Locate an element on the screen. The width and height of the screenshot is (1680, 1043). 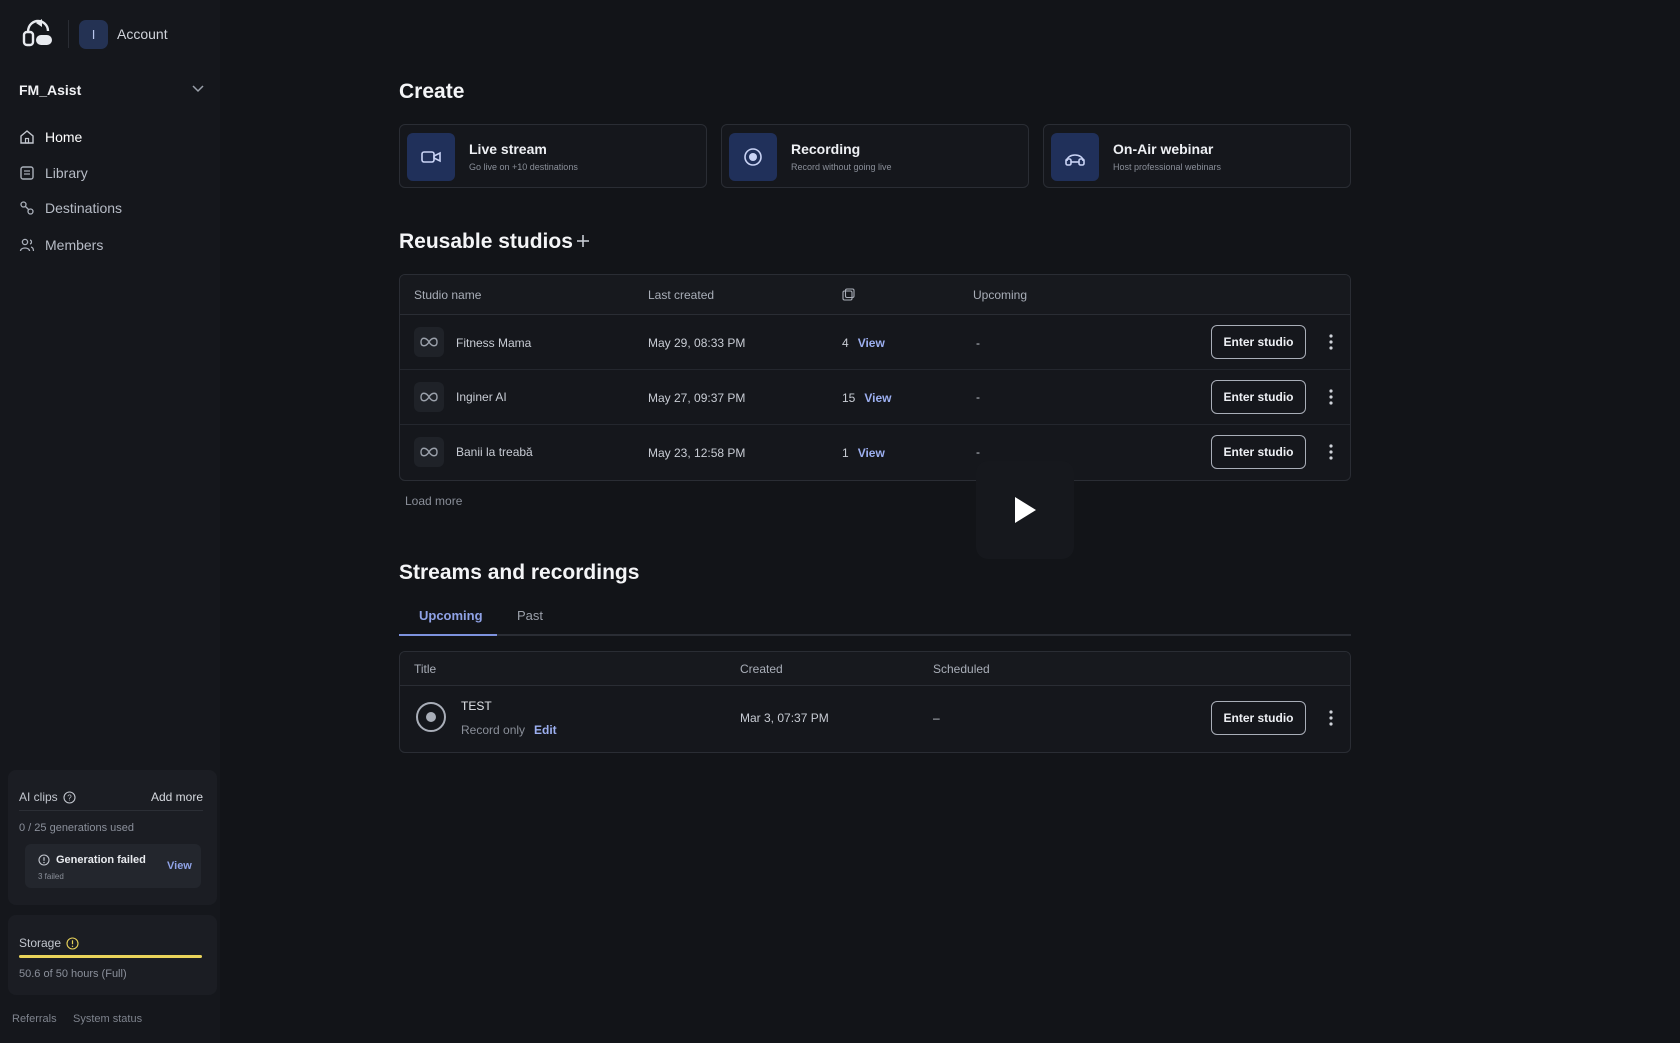
play-button is located at coordinates (1025, 510).